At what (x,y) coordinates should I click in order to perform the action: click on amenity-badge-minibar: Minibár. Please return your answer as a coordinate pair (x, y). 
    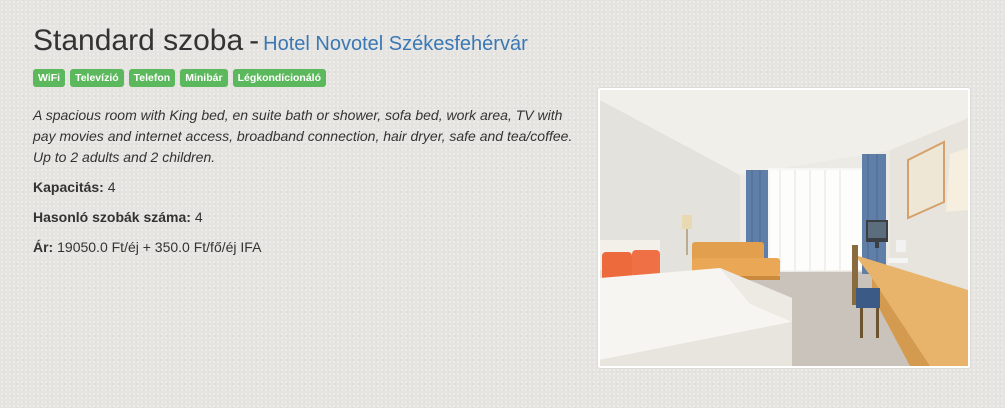
    Looking at the image, I should click on (204, 78).